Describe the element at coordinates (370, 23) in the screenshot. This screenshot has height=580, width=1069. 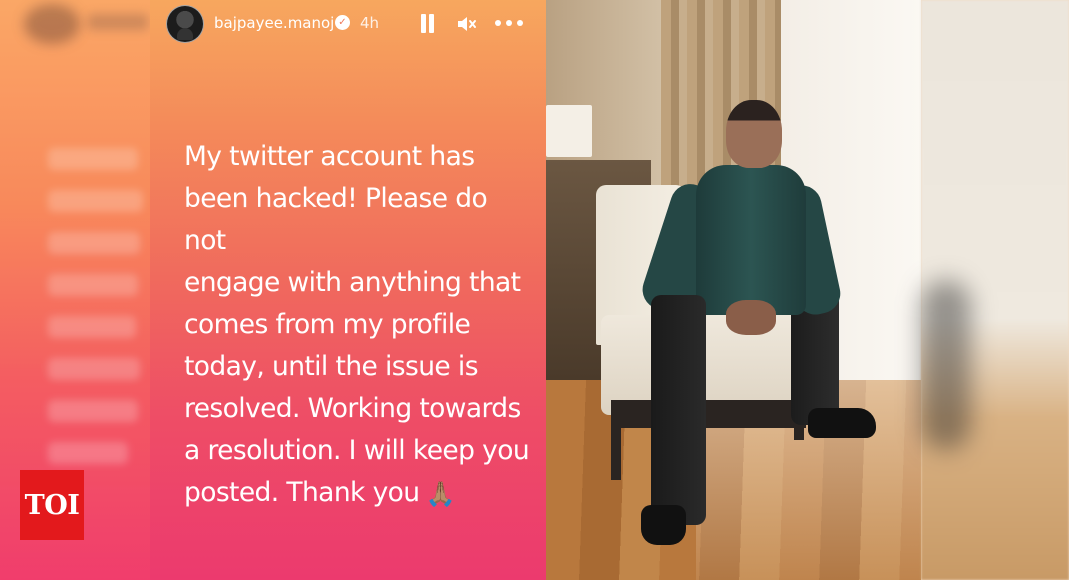
I see `story-timestamp: 4h` at that location.